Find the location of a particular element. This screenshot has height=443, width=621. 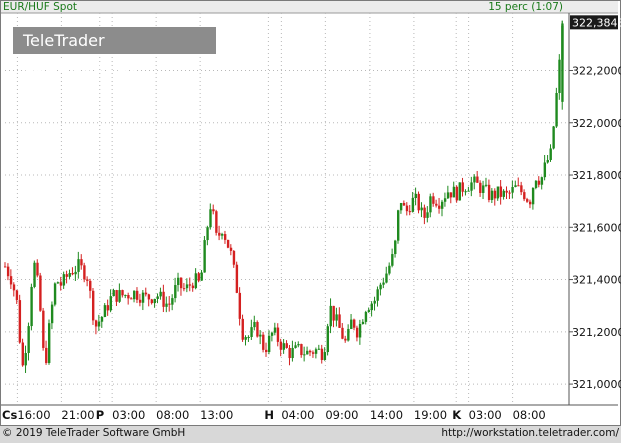

interval-label: 15 perc (1:07) is located at coordinates (525, 7).